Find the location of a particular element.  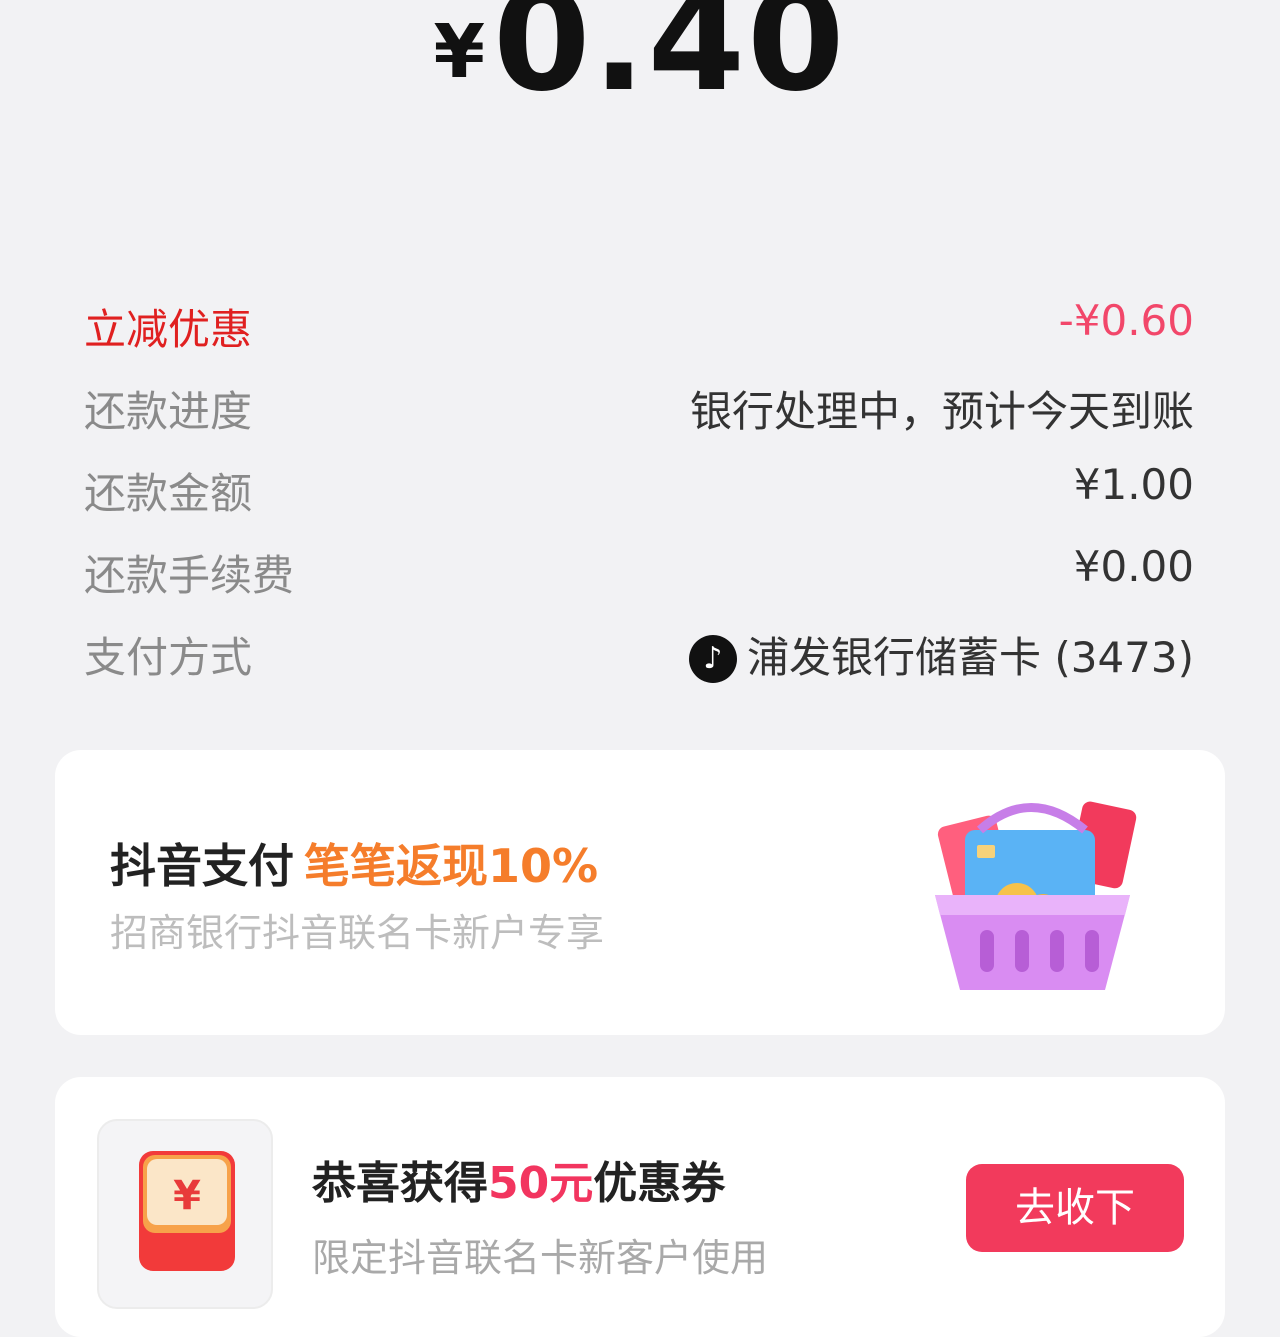

payment-method-value: ♪ 浦发银行储蓄卡 (3473) is located at coordinates (941, 654).